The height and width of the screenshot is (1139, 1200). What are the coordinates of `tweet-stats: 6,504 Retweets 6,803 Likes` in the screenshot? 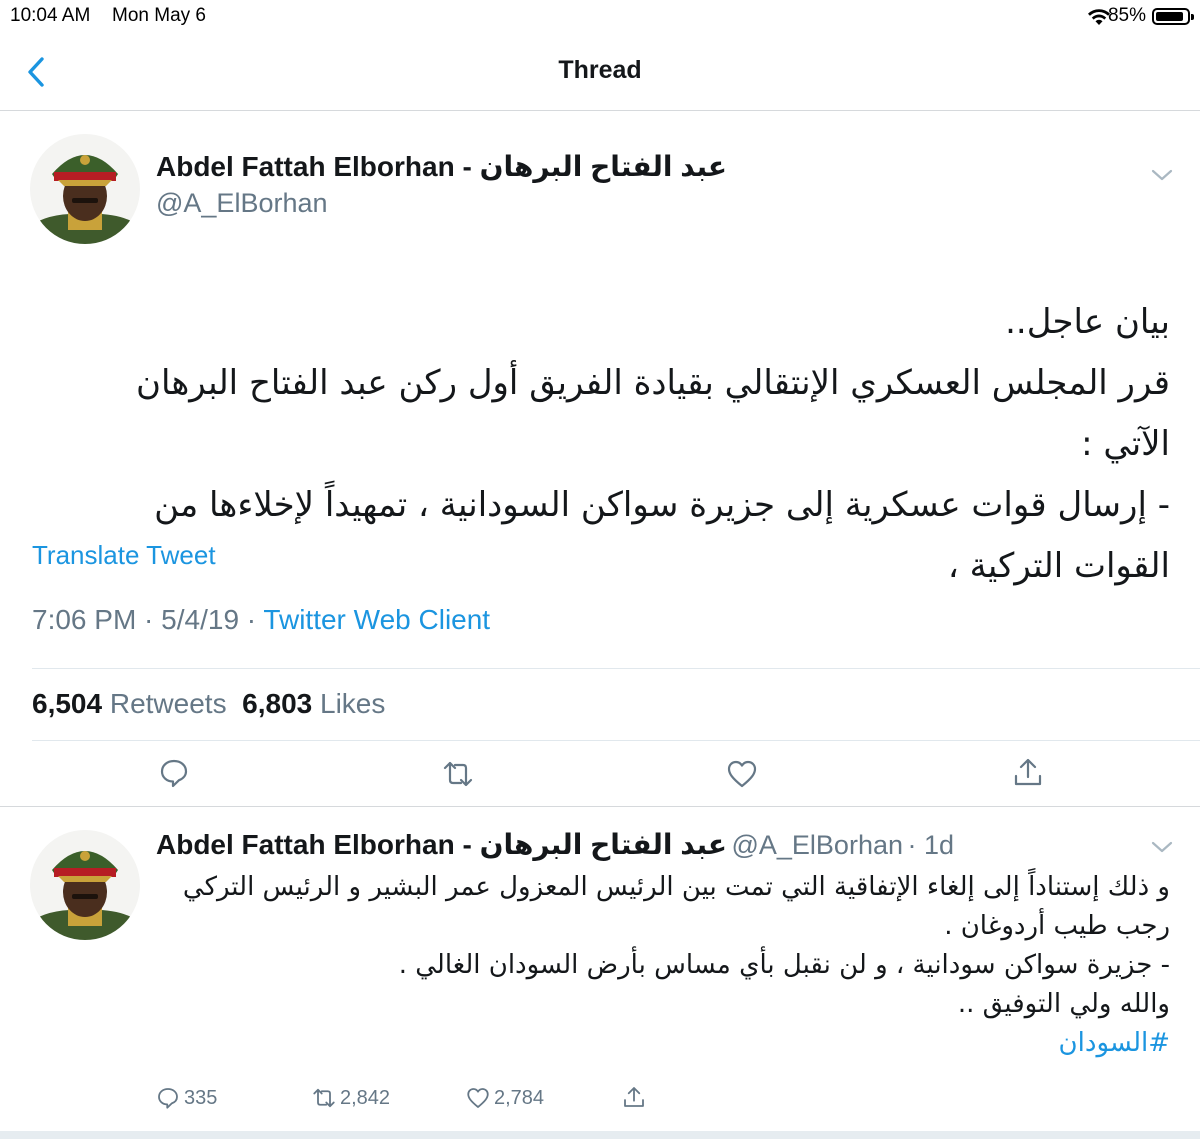 It's located at (208, 704).